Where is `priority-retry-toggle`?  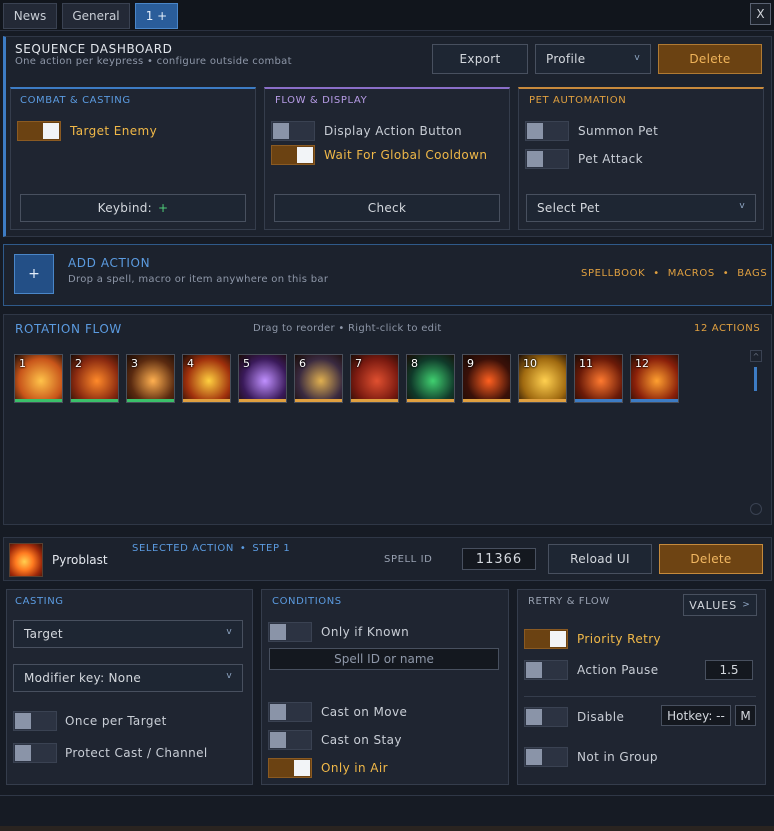 priority-retry-toggle is located at coordinates (546, 639).